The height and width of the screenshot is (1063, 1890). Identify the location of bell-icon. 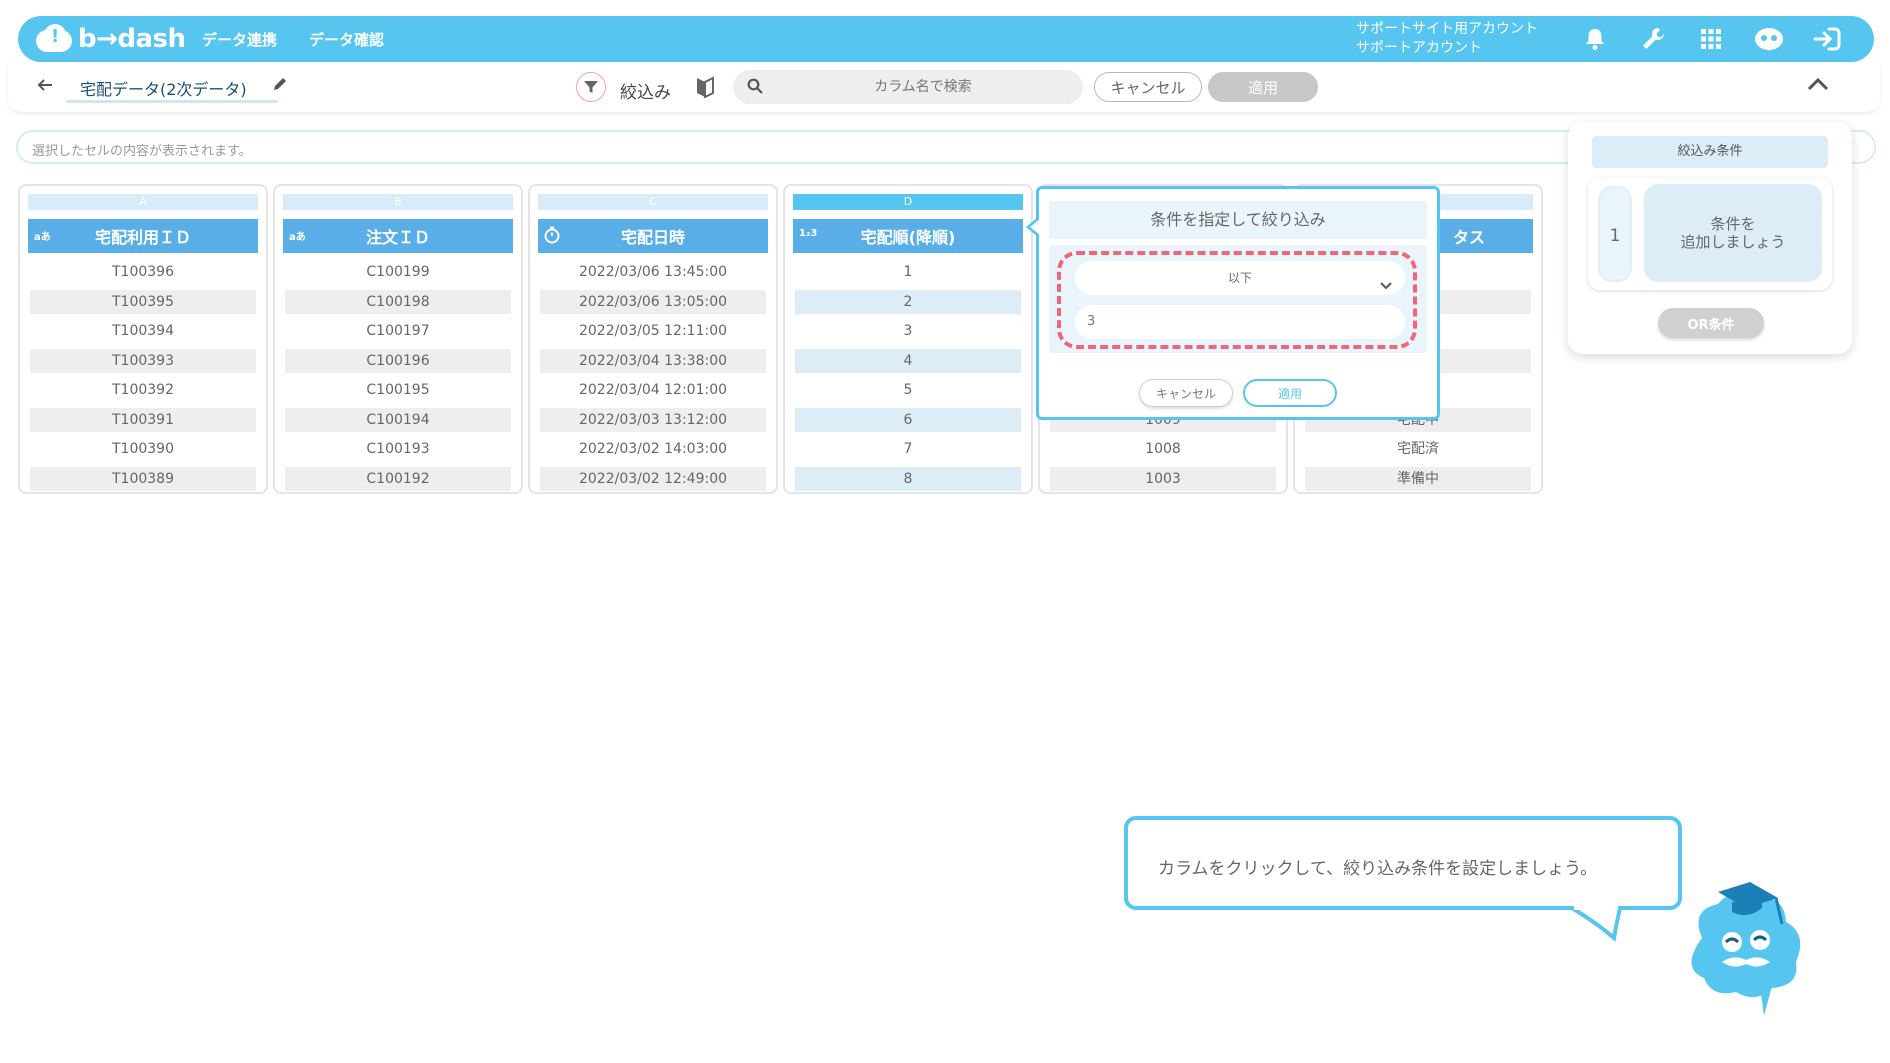
(1595, 39).